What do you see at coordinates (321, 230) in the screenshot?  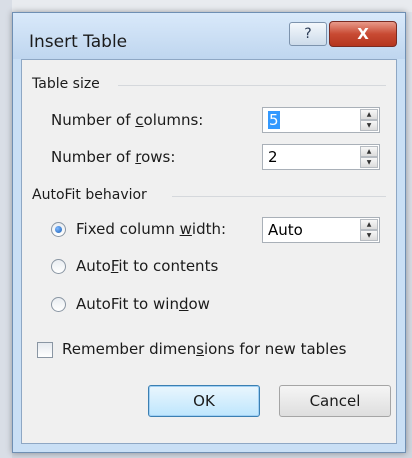 I see `fixed-width-spinner: Auto ▲ ▼` at bounding box center [321, 230].